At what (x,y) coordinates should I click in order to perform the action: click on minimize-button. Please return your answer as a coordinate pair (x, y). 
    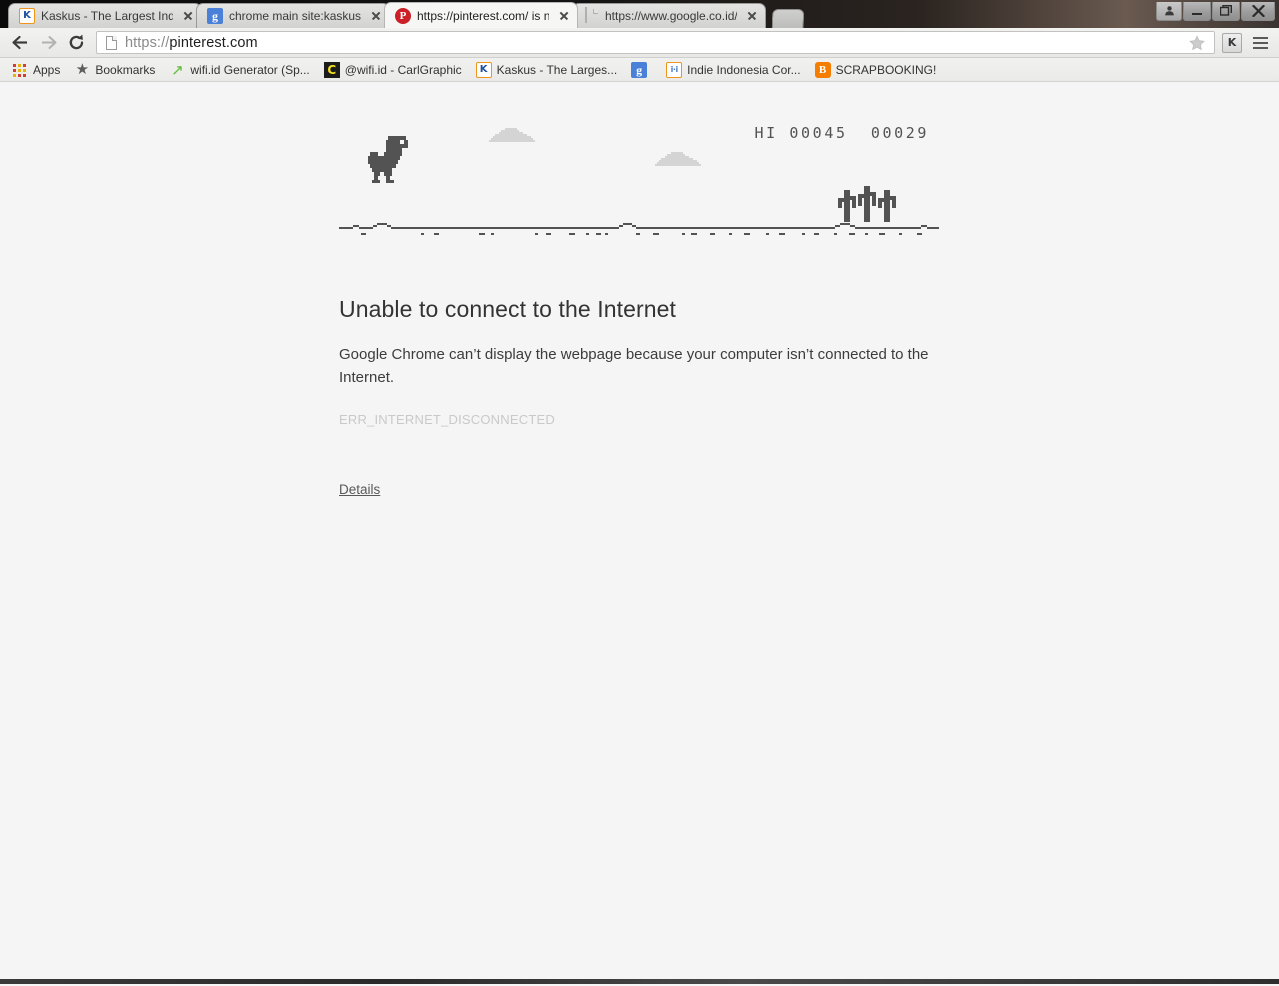
    Looking at the image, I should click on (1197, 11).